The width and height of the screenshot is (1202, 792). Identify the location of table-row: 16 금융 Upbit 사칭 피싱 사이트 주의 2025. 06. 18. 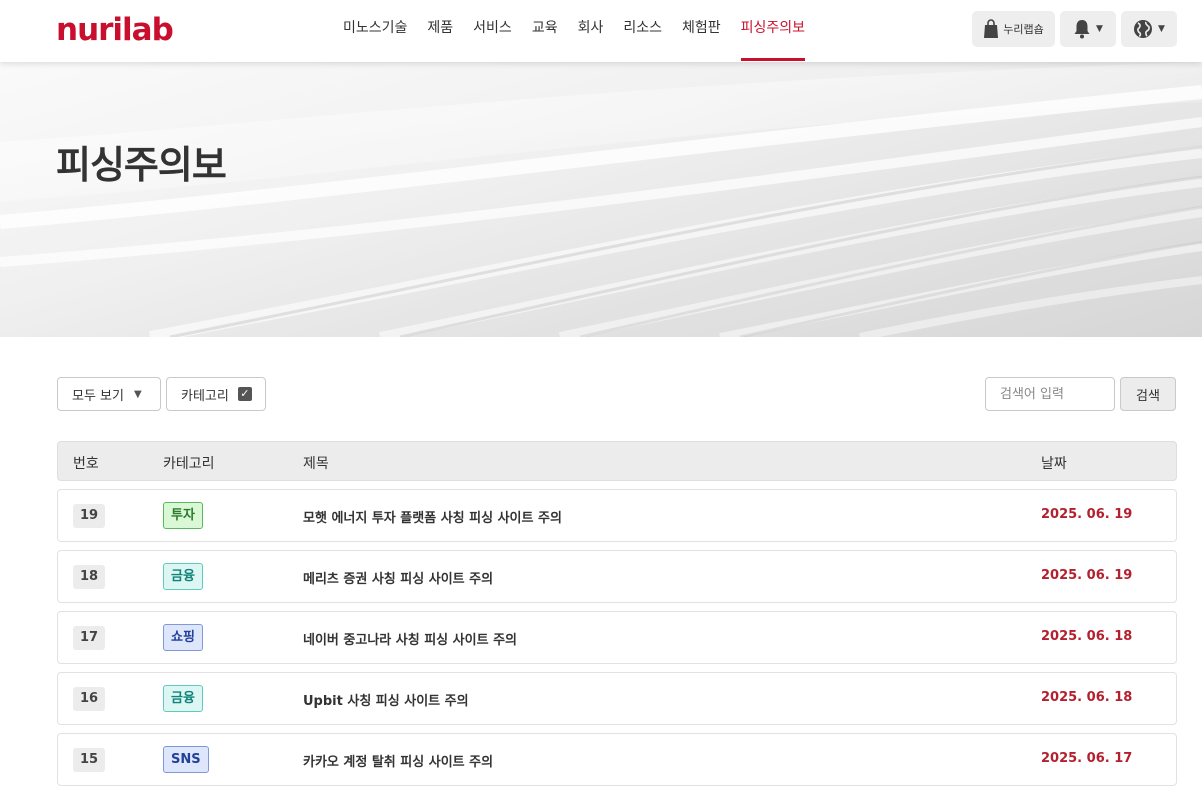
(617, 698).